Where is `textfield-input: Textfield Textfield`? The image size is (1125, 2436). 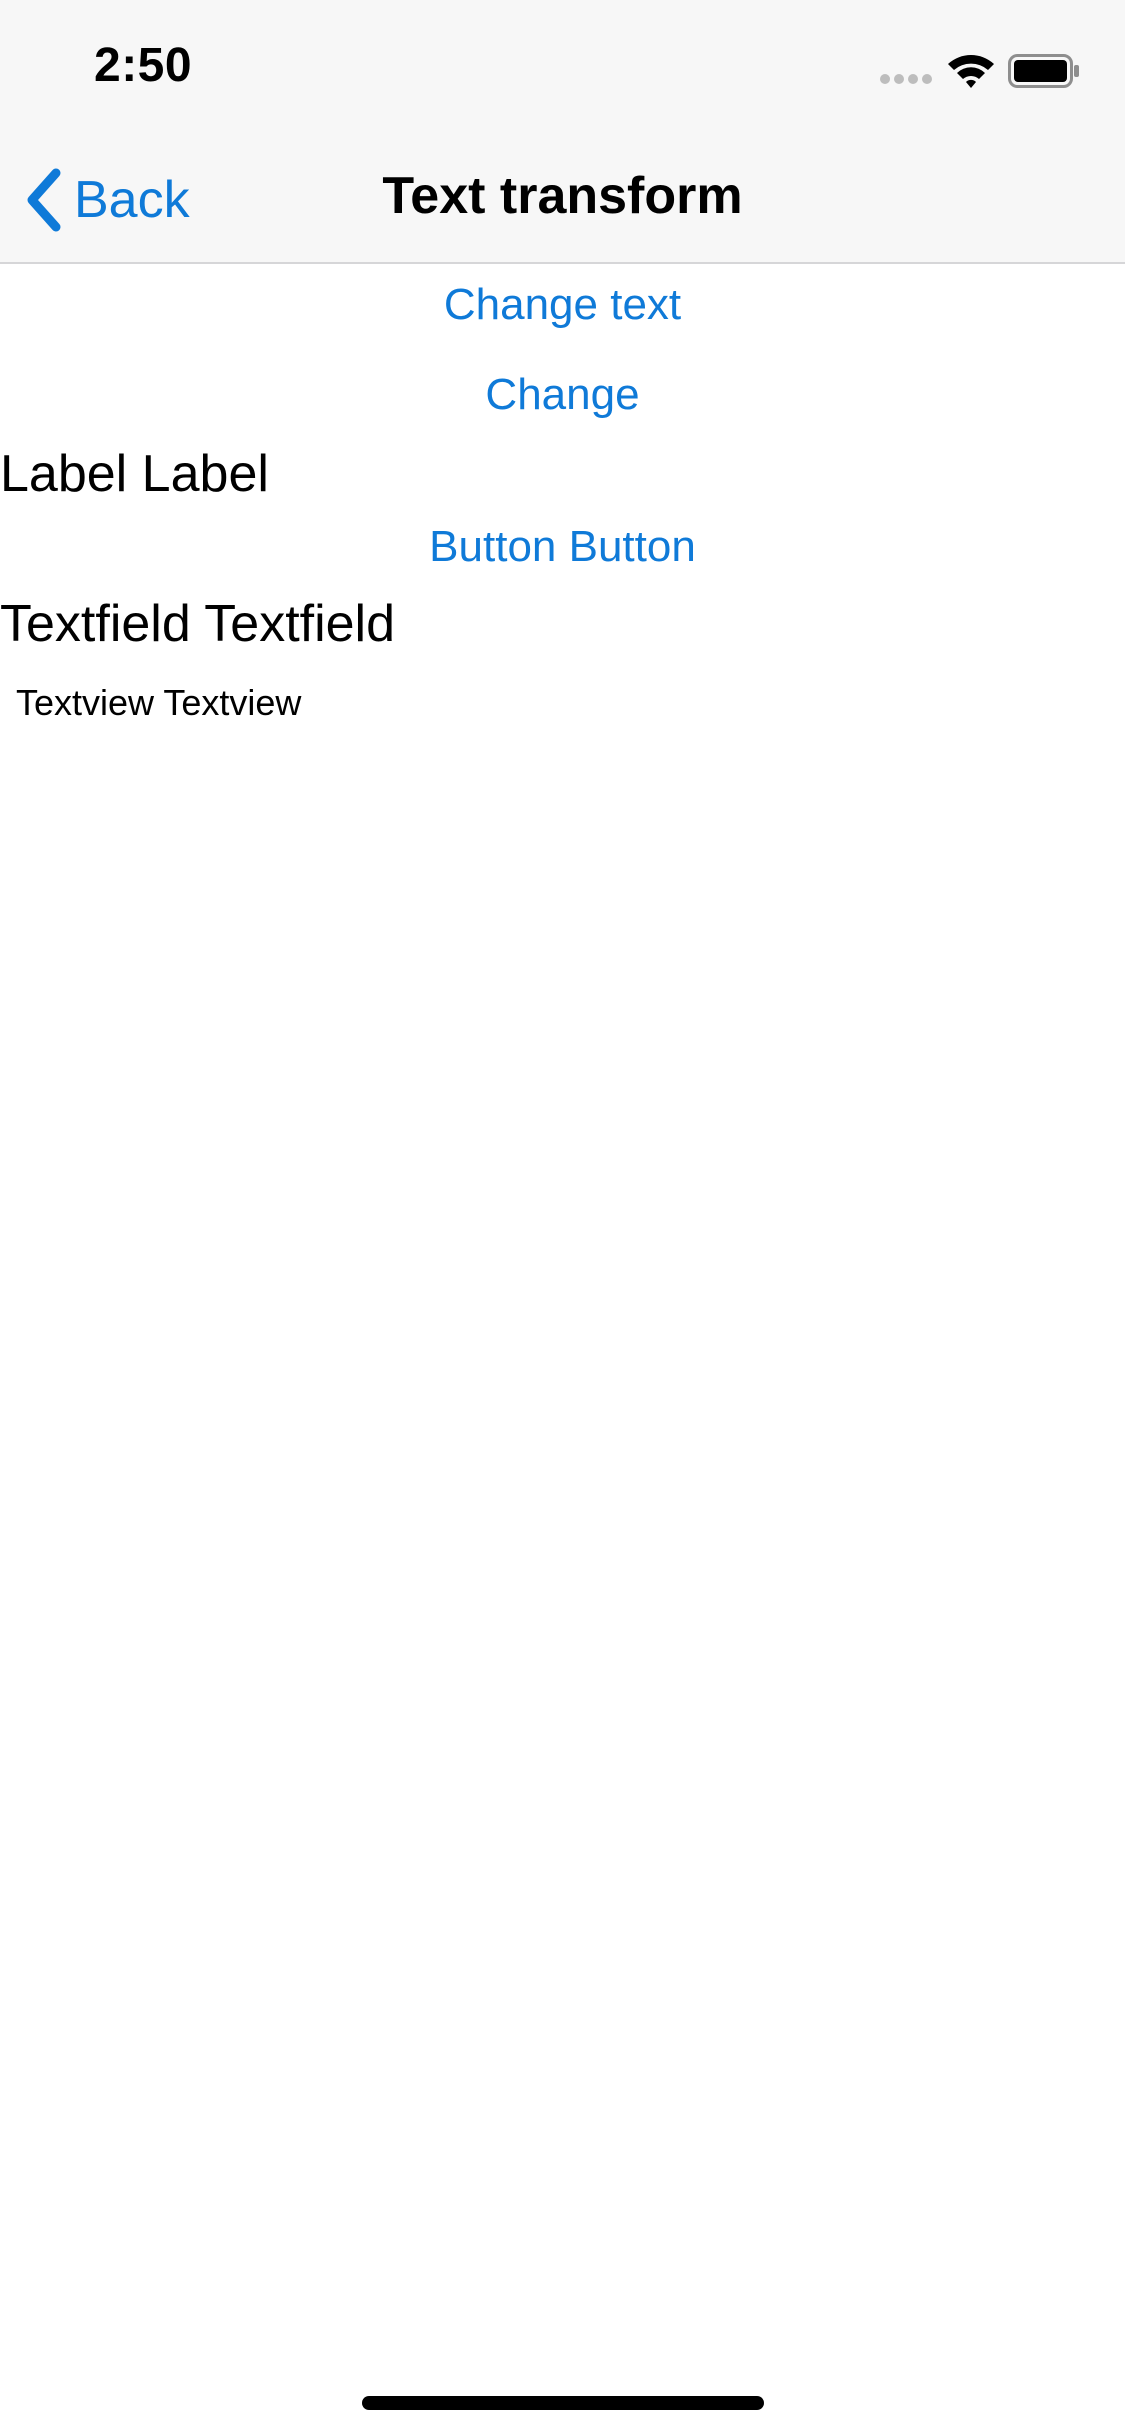 textfield-input: Textfield Textfield is located at coordinates (197, 624).